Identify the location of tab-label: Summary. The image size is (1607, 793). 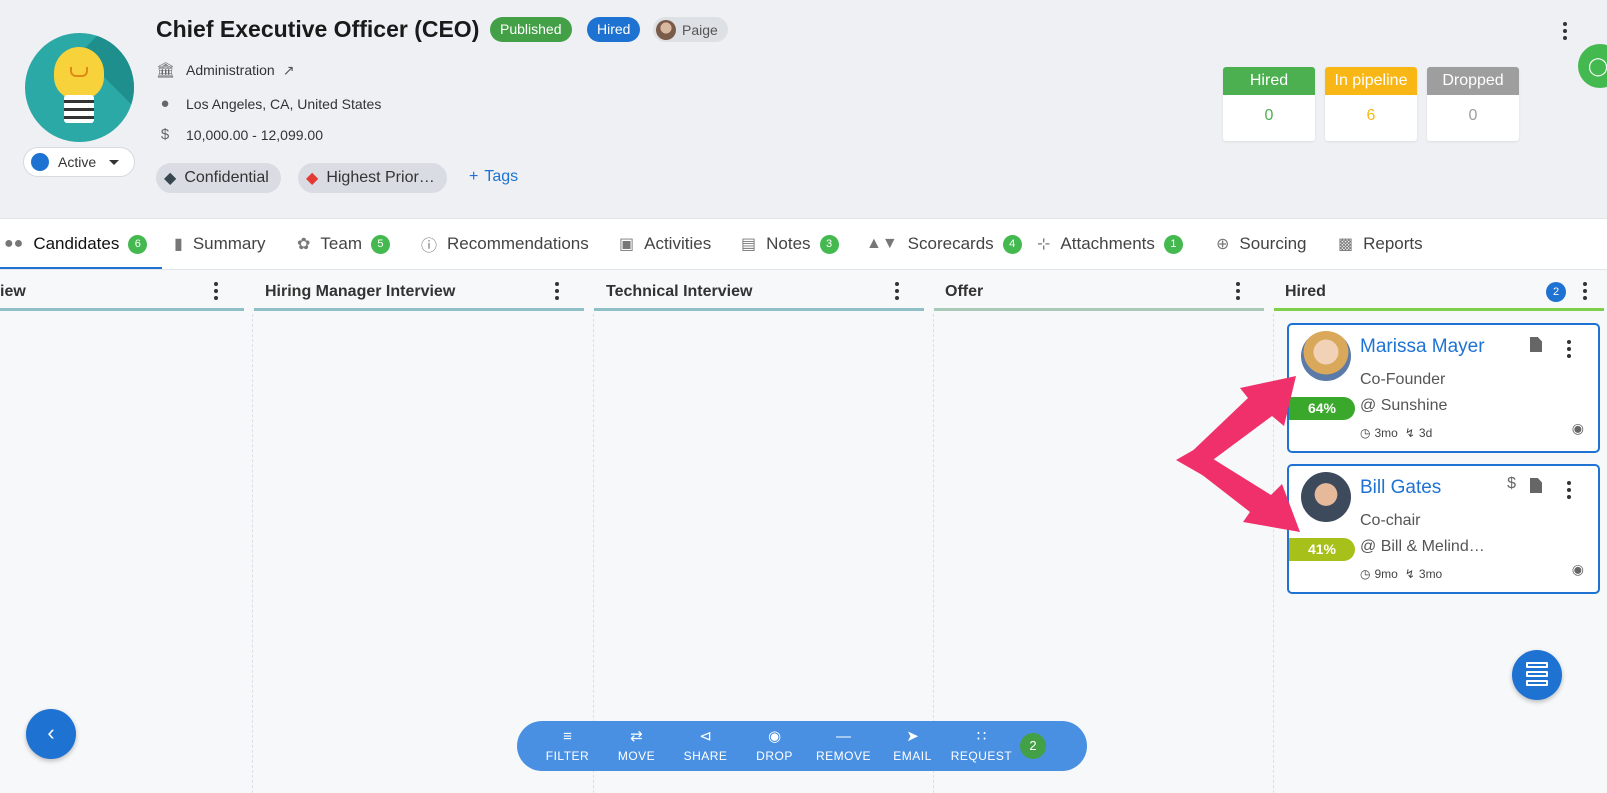
(229, 243).